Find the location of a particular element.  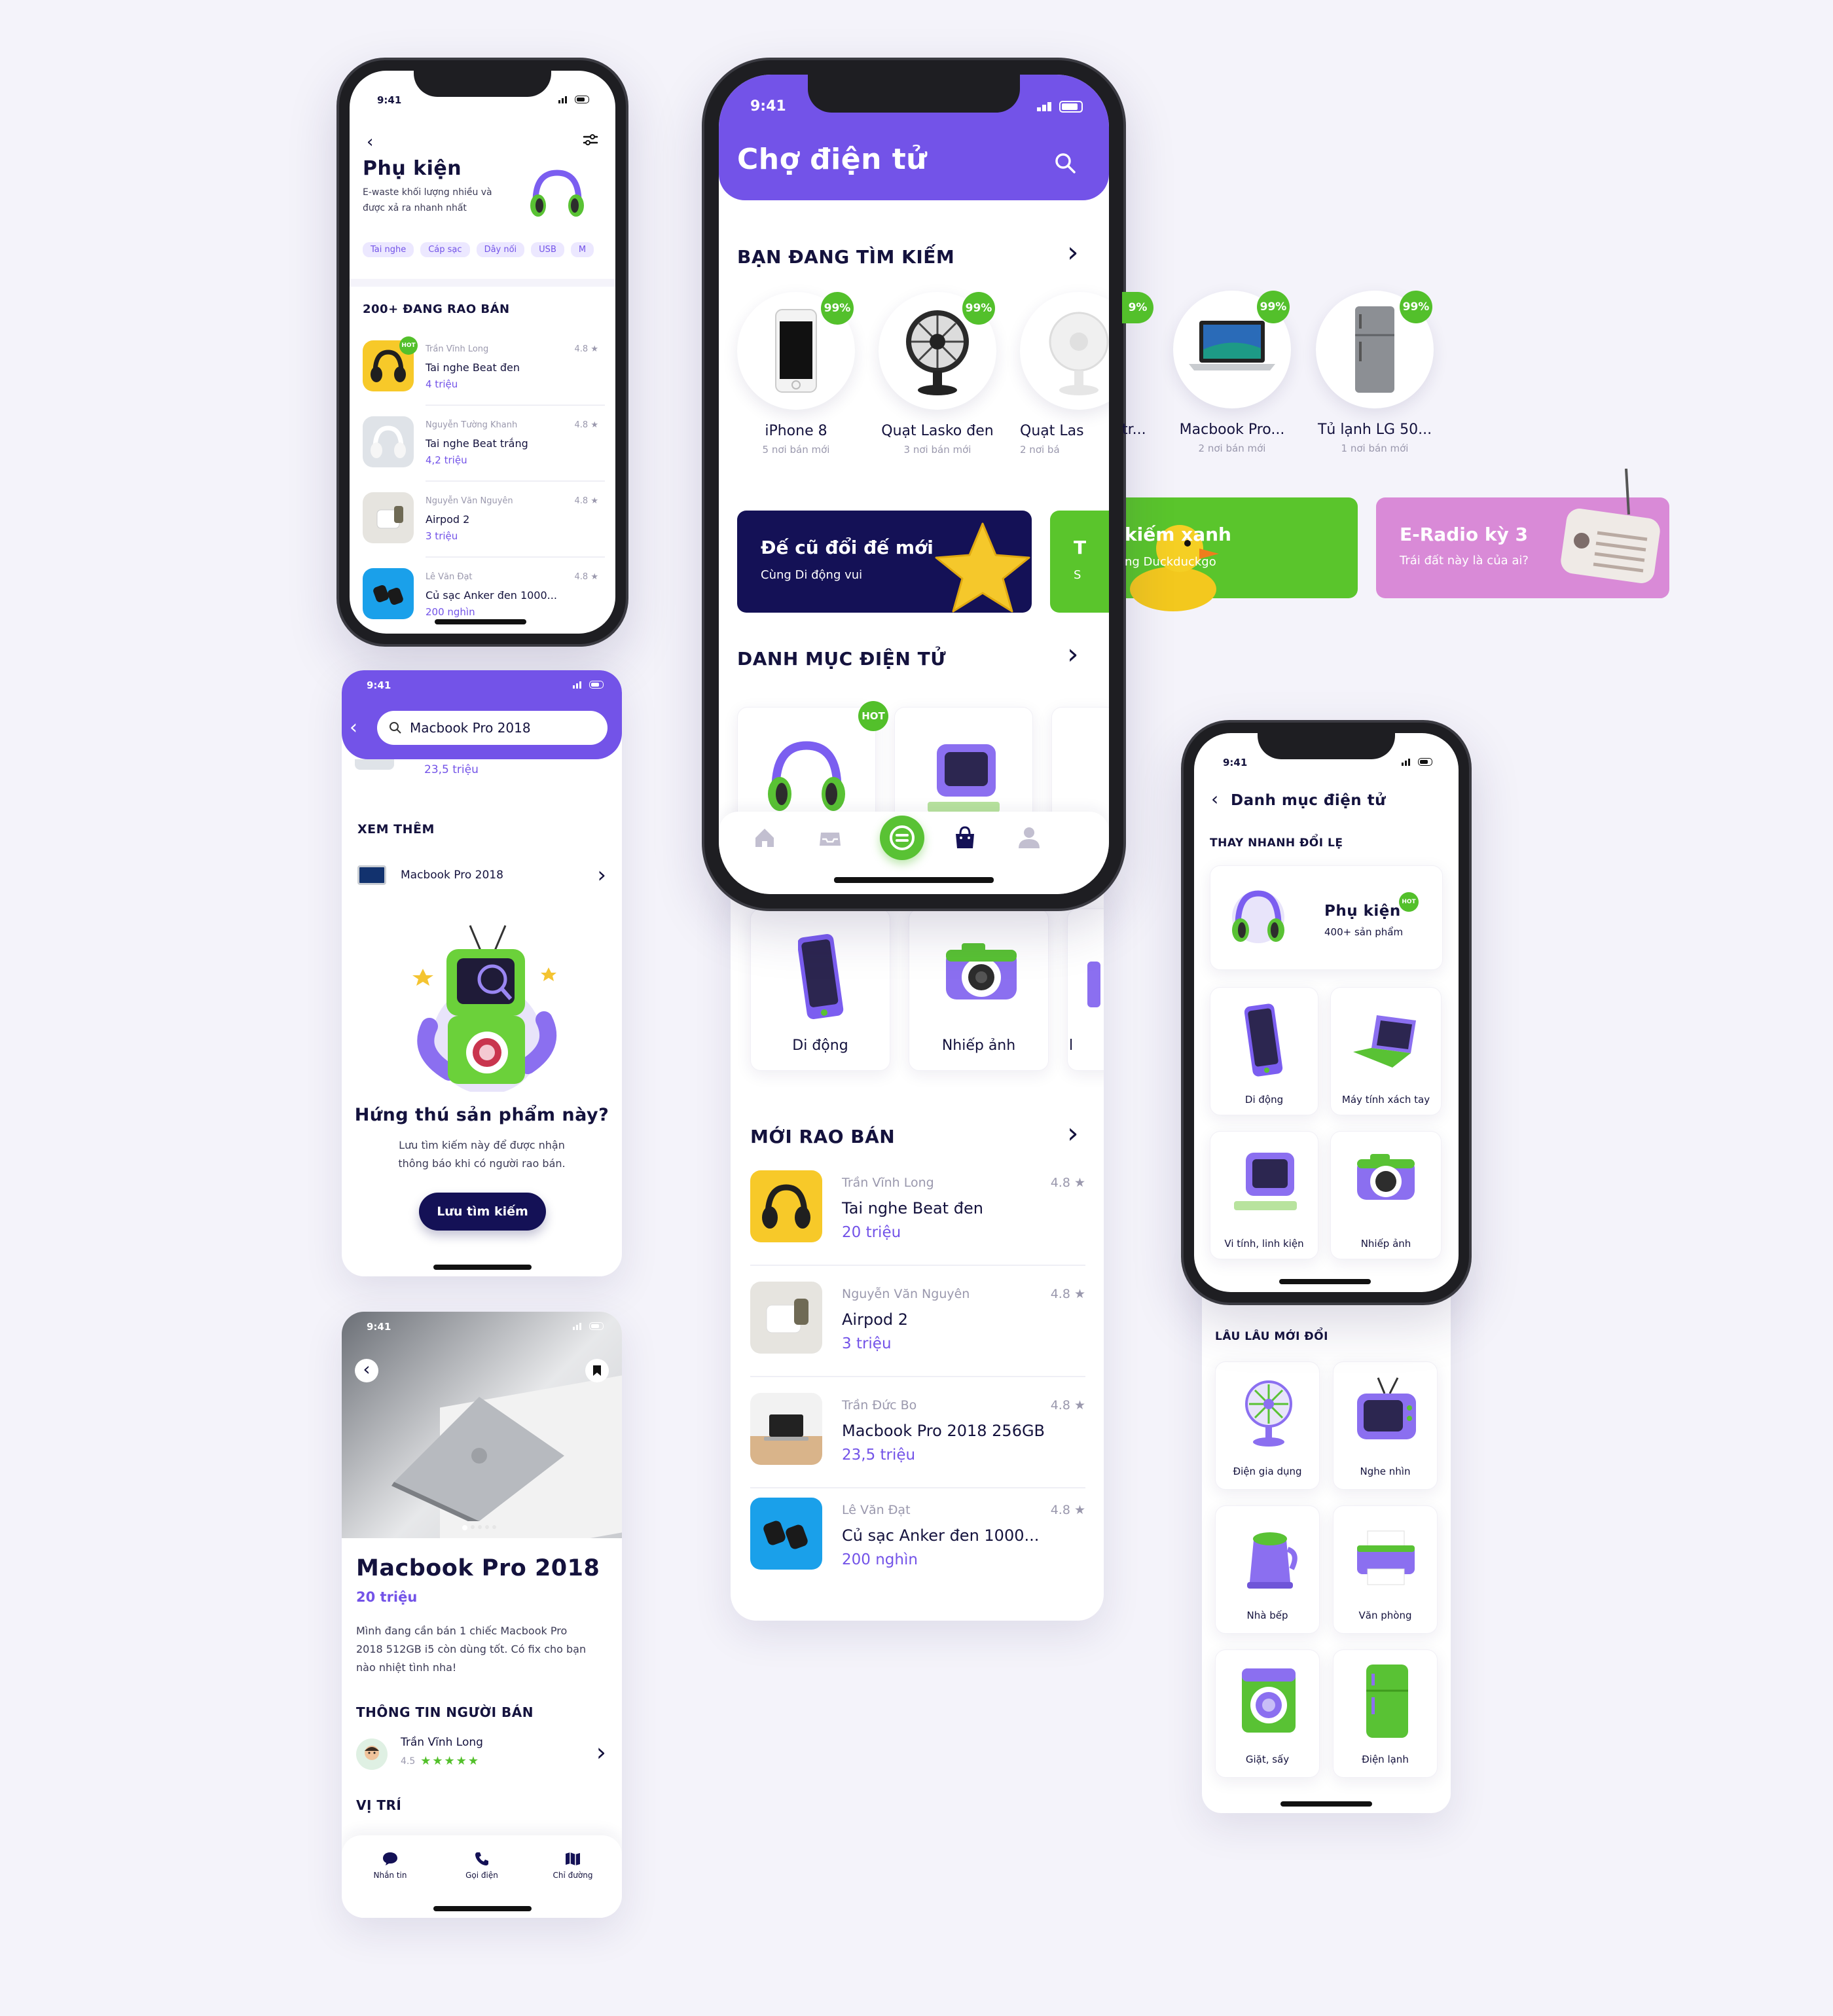

product-price: 200 nghìn is located at coordinates (451, 612).